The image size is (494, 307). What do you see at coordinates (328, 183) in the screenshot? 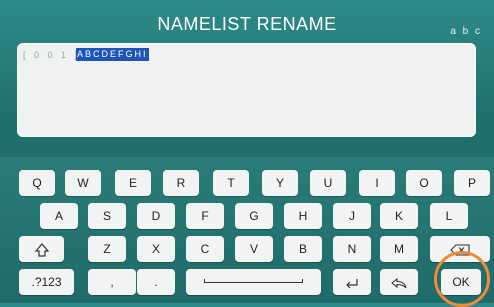
I see `key-u: U` at bounding box center [328, 183].